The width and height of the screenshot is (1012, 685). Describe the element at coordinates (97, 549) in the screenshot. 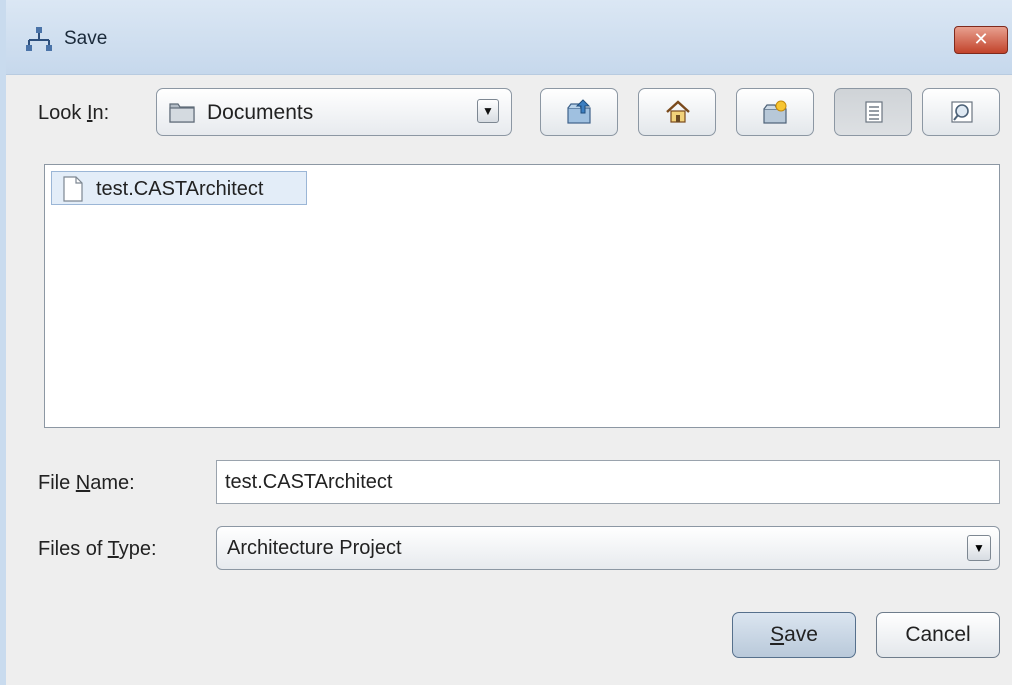

I see `file-type-label: Files of Type:` at that location.